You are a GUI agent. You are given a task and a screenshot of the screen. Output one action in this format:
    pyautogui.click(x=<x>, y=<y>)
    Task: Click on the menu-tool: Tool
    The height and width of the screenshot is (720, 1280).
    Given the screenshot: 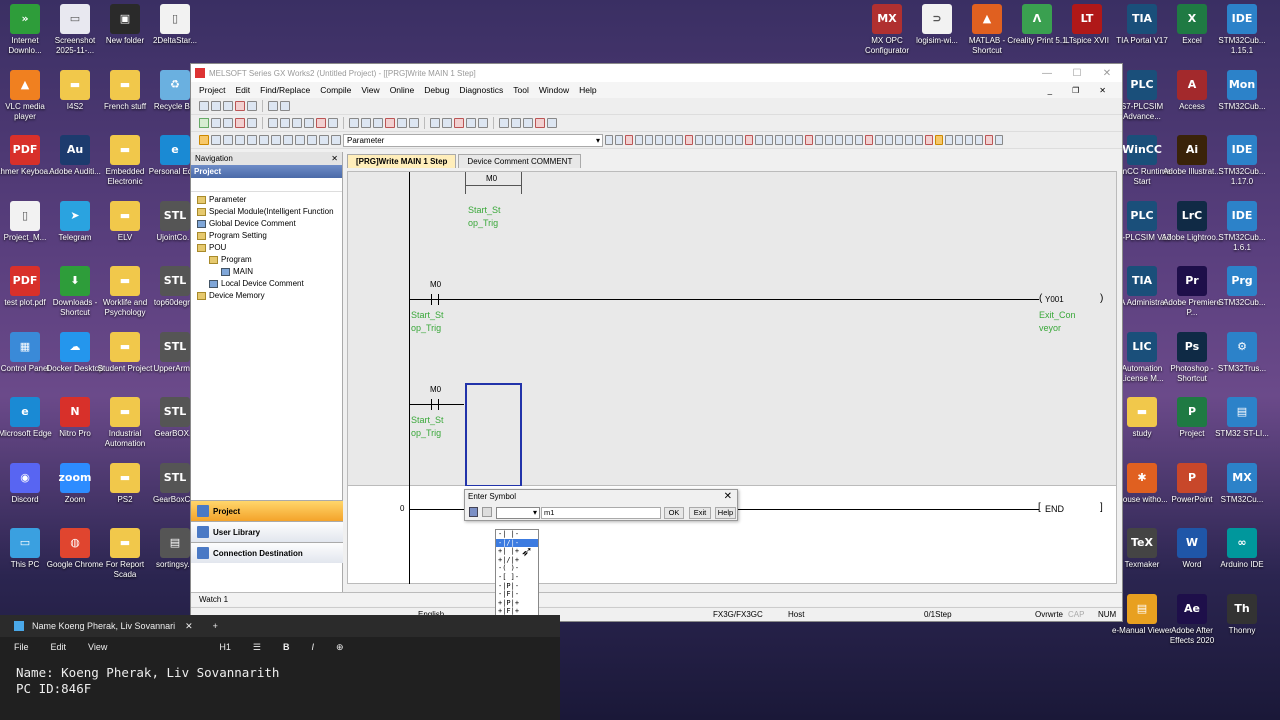 What is the action you would take?
    pyautogui.click(x=521, y=90)
    